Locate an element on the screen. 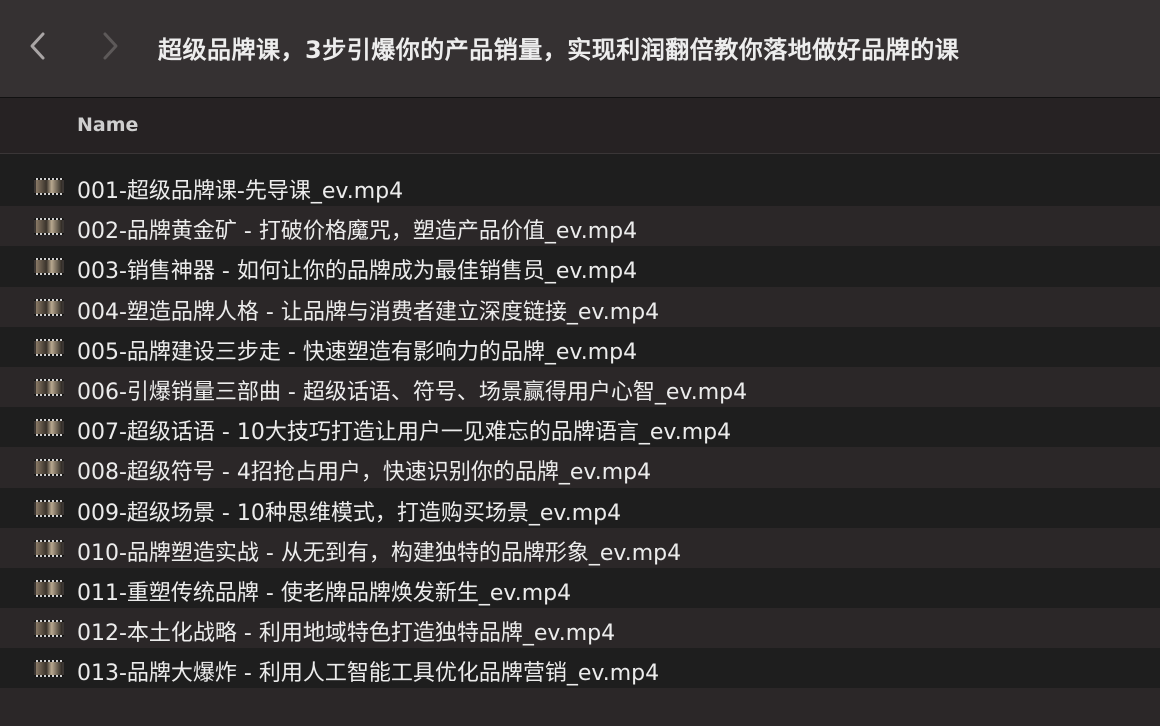  file-row: 006-引爆销量三部曲 - 超级话语、符号、场景赢得用户心智_ev.mp4 is located at coordinates (580, 387).